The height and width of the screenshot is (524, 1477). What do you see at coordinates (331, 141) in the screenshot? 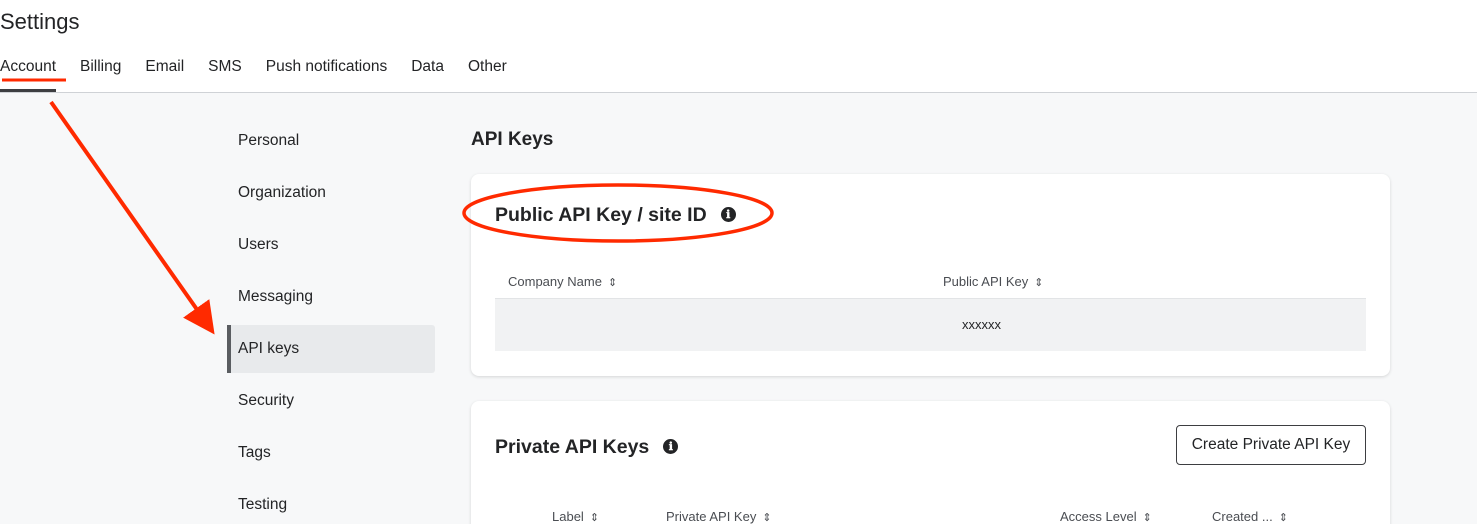
I see `sidebar-item-personal: Personal` at bounding box center [331, 141].